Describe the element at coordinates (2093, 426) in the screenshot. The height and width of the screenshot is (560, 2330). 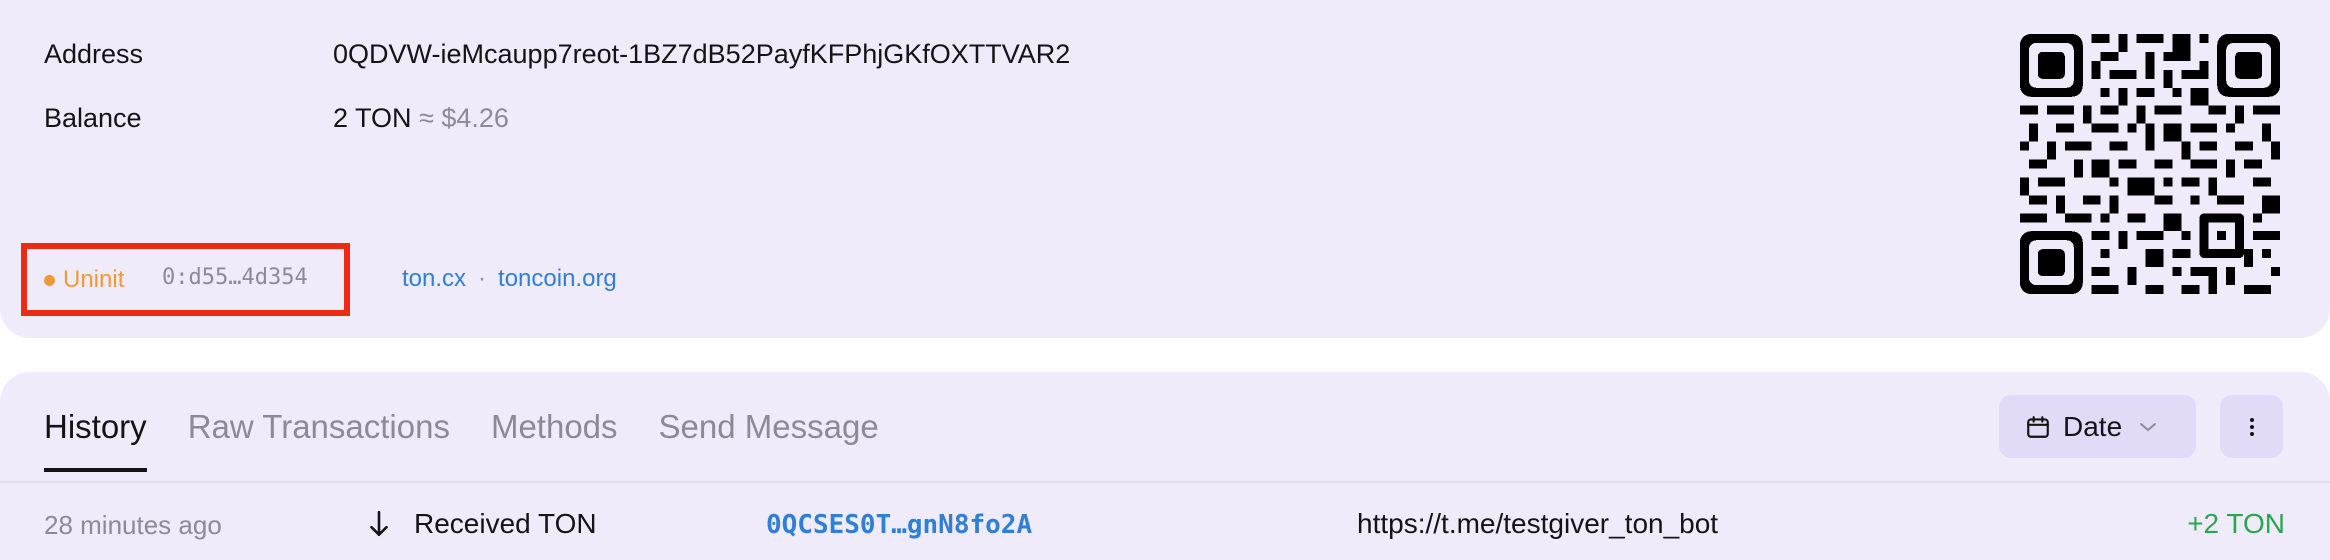
I see `date-filter-label: Date` at that location.